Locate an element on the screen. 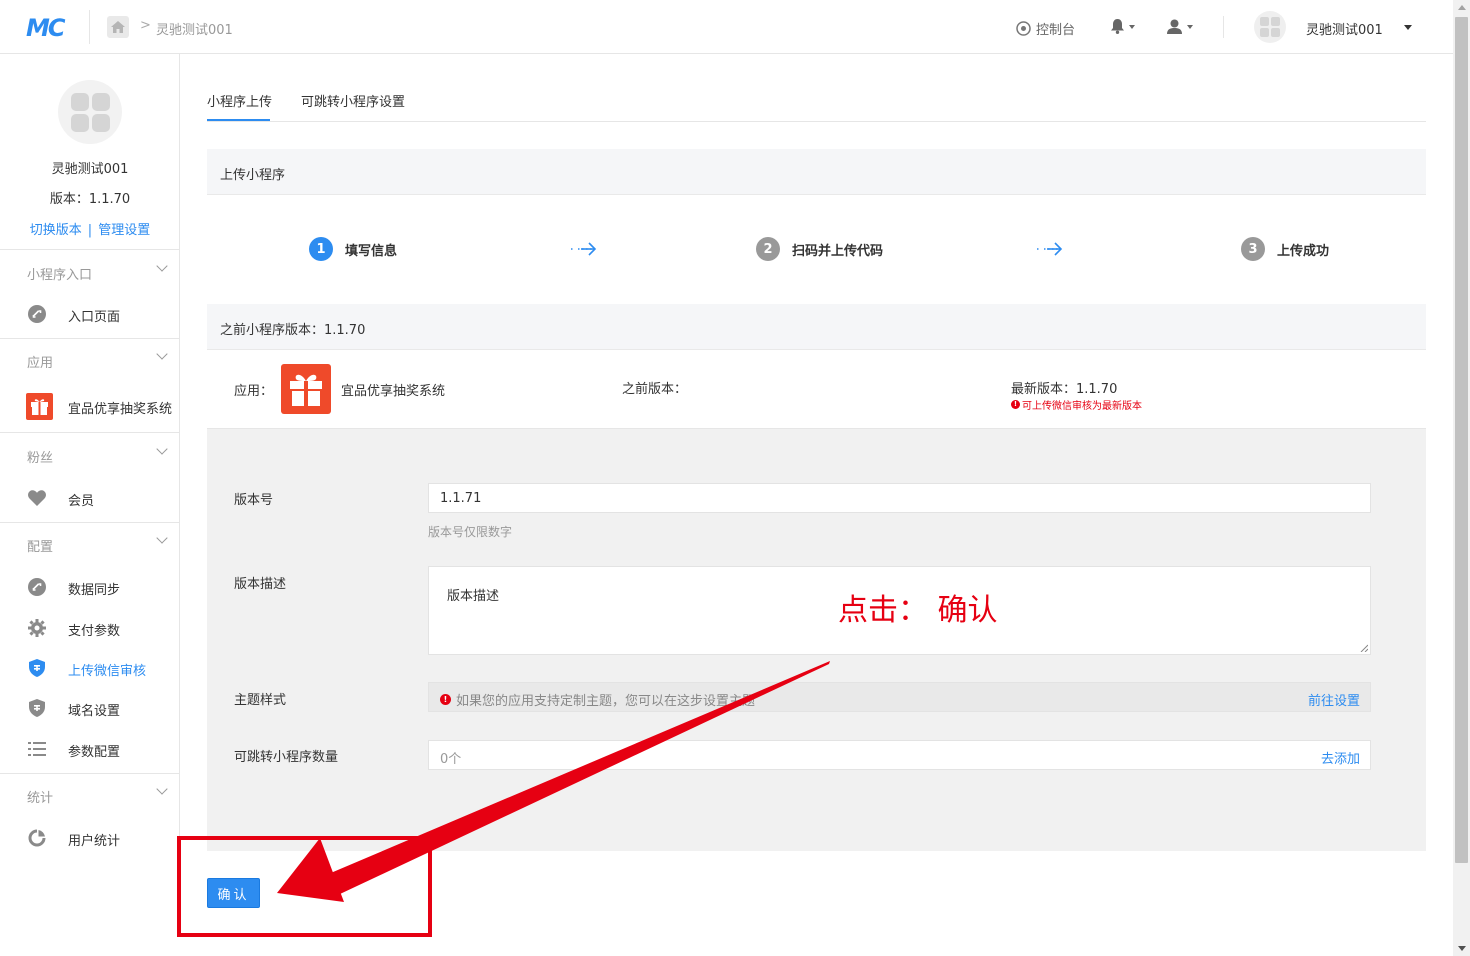 The width and height of the screenshot is (1470, 956). breadcrumb-chevron-icon: > is located at coordinates (145, 25).